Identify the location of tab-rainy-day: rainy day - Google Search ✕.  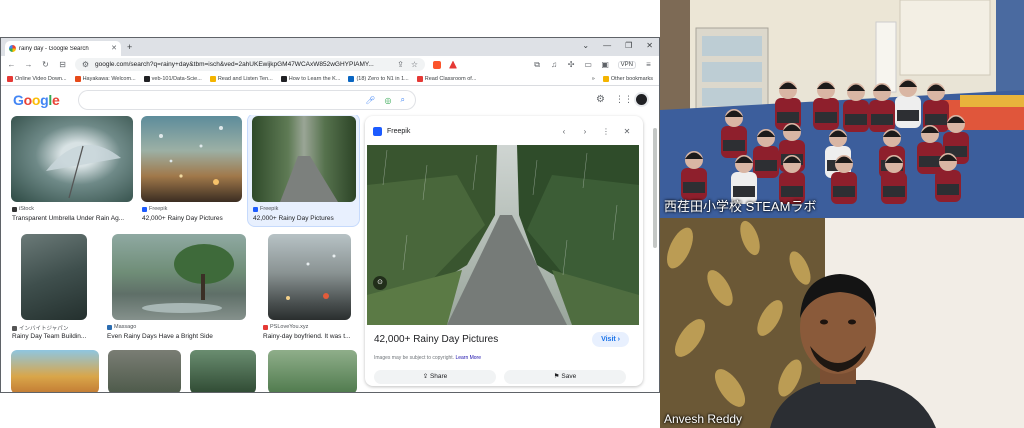
(63, 48).